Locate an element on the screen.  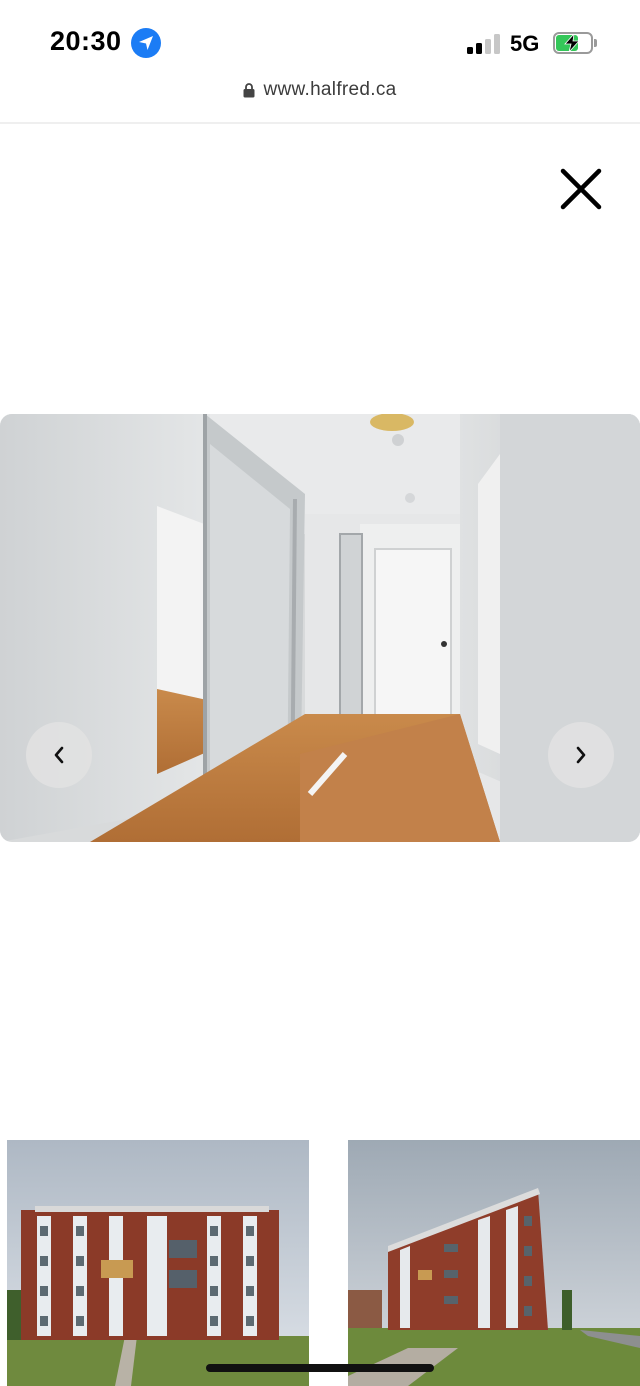
chevron-right-icon is located at coordinates (581, 755).